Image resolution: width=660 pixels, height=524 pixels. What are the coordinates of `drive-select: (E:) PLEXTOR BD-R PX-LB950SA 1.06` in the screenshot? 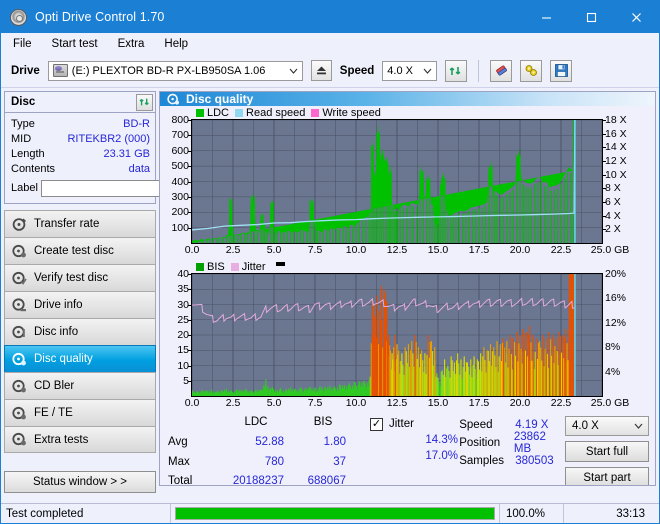 It's located at (175, 70).